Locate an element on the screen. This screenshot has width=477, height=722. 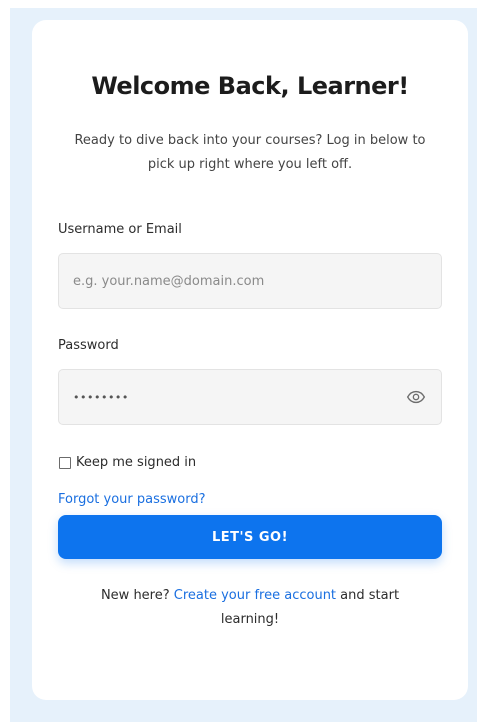
submit-button: LET'S GO! is located at coordinates (250, 537).